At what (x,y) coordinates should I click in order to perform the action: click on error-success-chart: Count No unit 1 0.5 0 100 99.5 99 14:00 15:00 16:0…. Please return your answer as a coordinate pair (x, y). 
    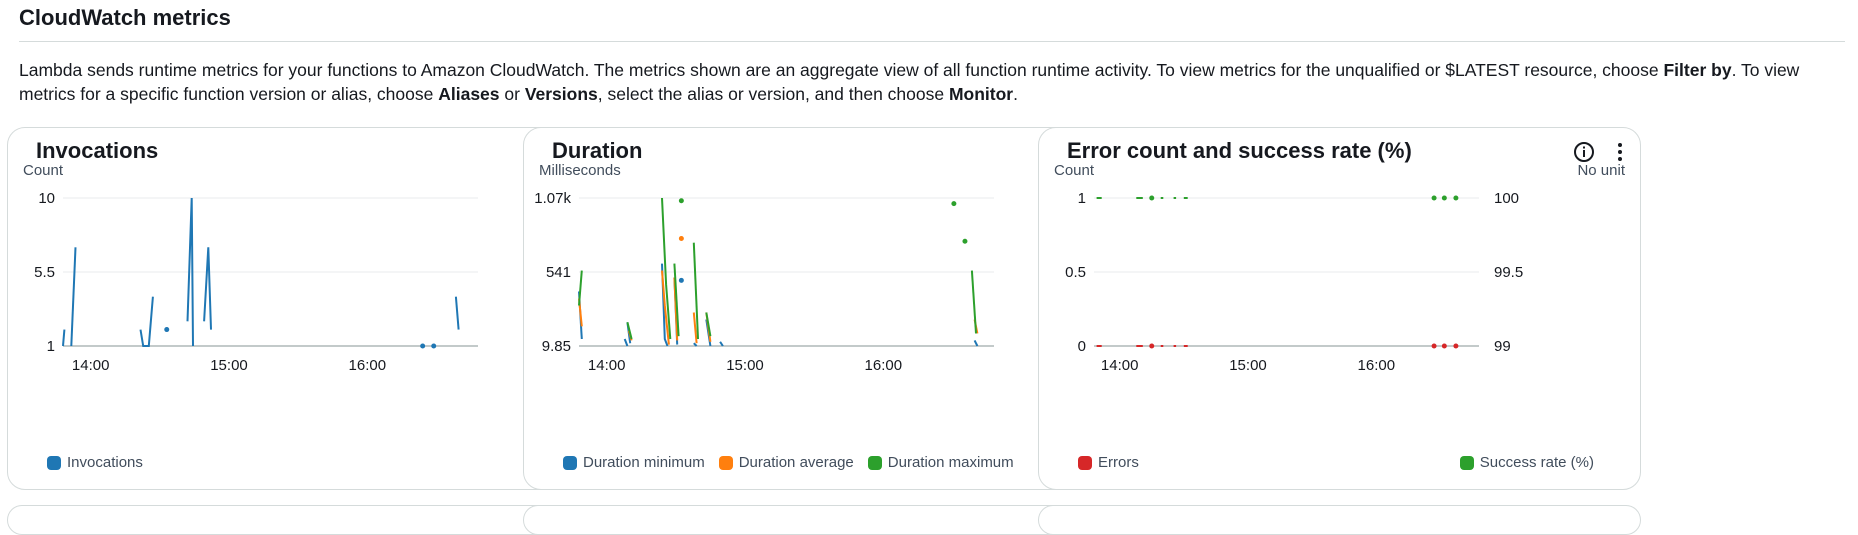
    Looking at the image, I should click on (1340, 268).